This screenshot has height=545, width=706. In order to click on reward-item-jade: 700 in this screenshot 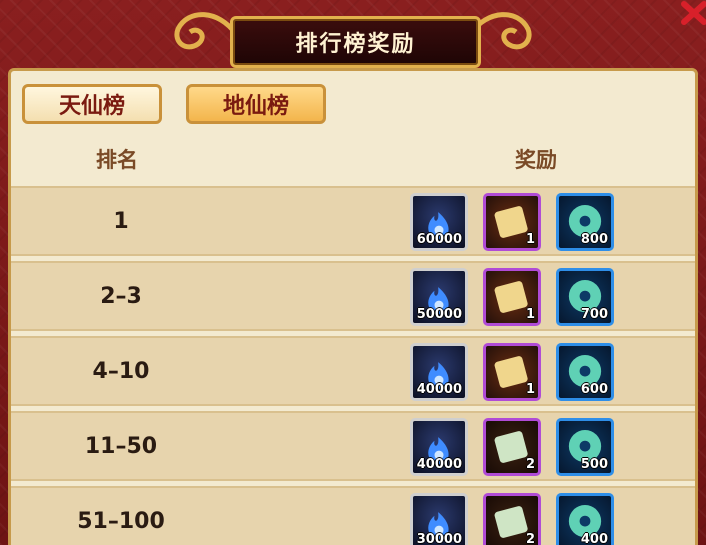, I will do `click(585, 297)`.